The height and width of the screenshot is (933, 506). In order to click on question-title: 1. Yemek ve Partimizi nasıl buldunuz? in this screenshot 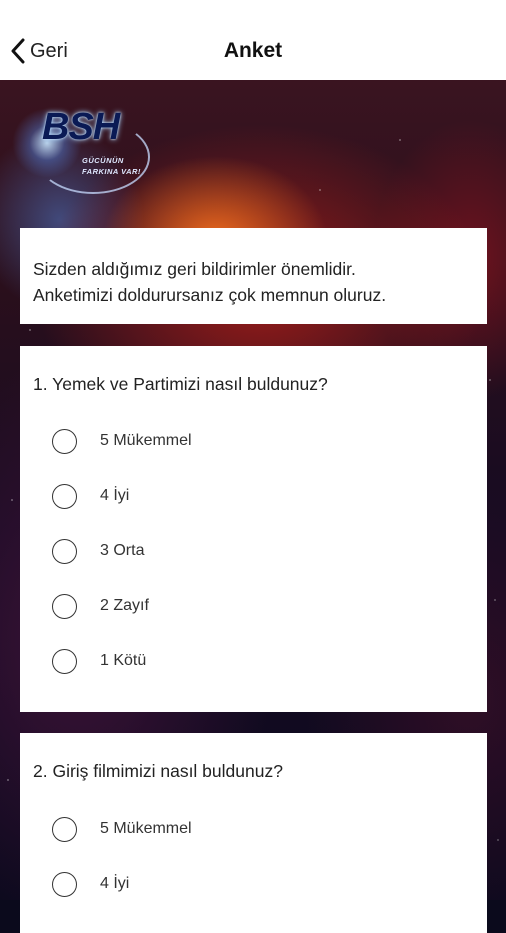, I will do `click(180, 384)`.